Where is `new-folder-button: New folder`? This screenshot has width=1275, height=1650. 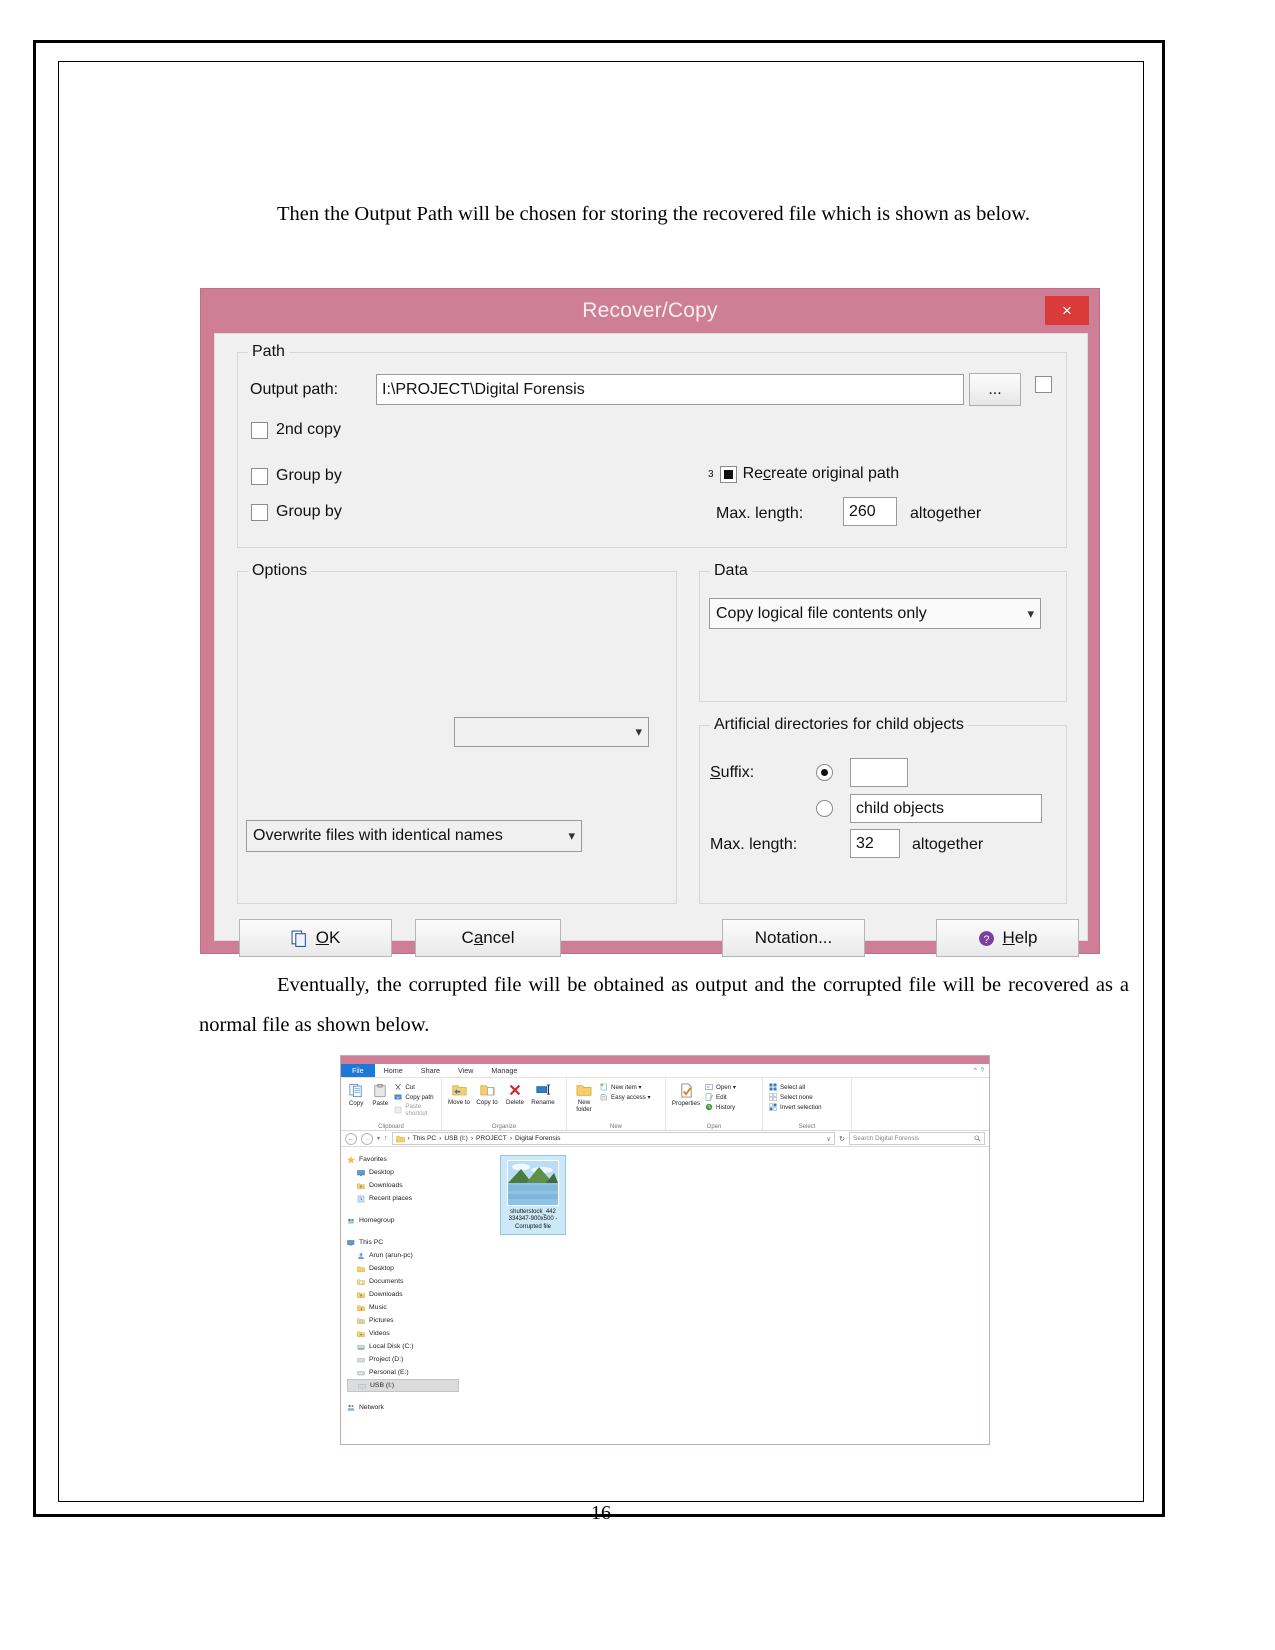 new-folder-button: New folder is located at coordinates (584, 1105).